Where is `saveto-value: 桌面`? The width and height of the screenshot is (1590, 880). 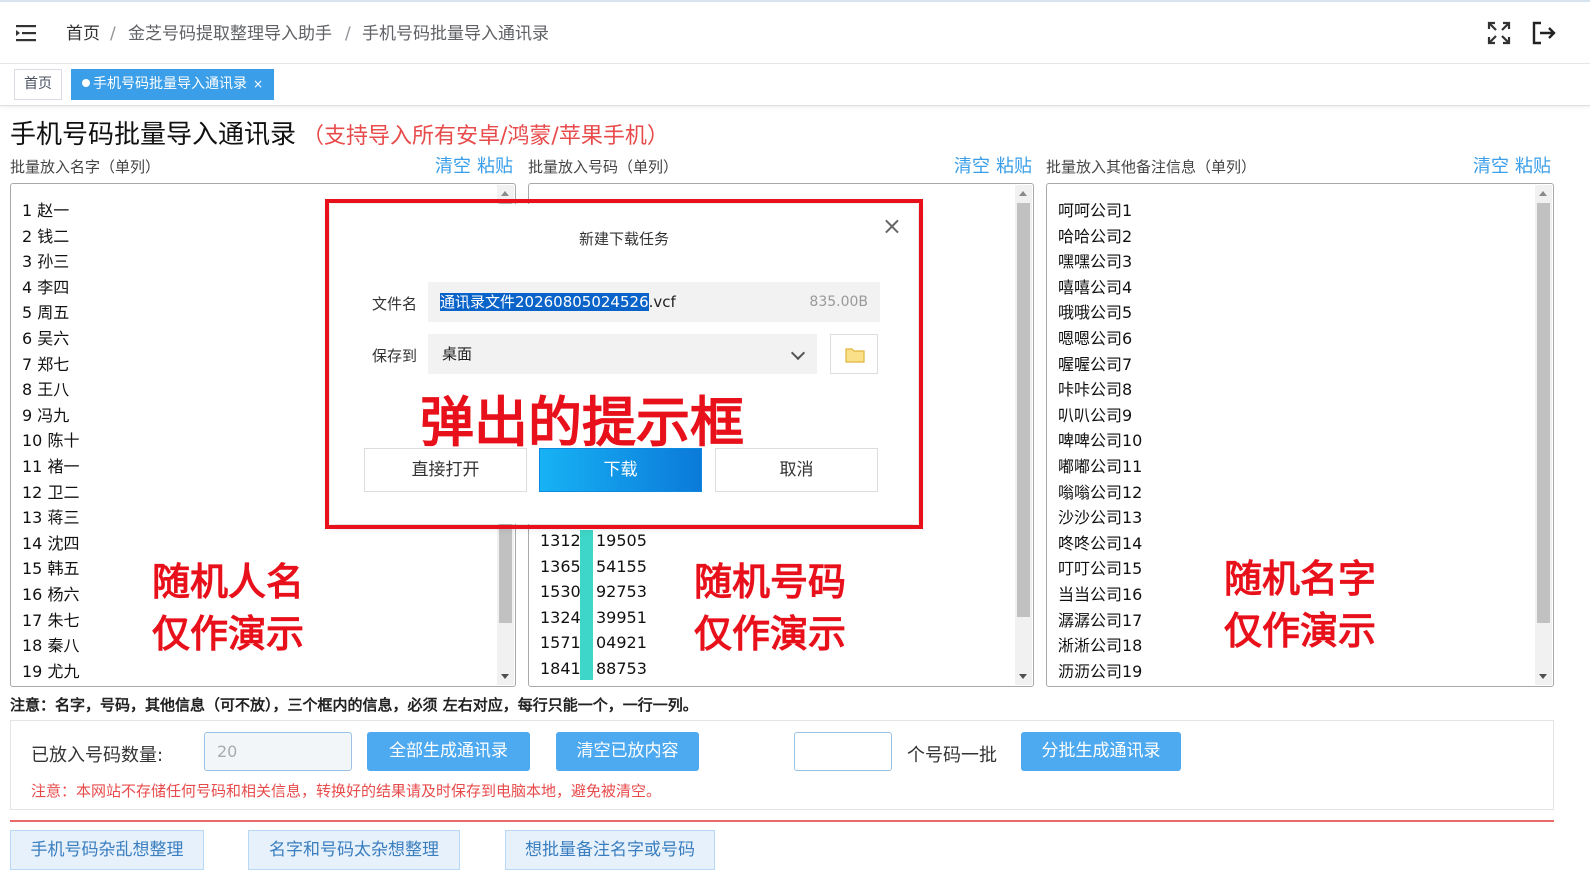 saveto-value: 桌面 is located at coordinates (457, 354).